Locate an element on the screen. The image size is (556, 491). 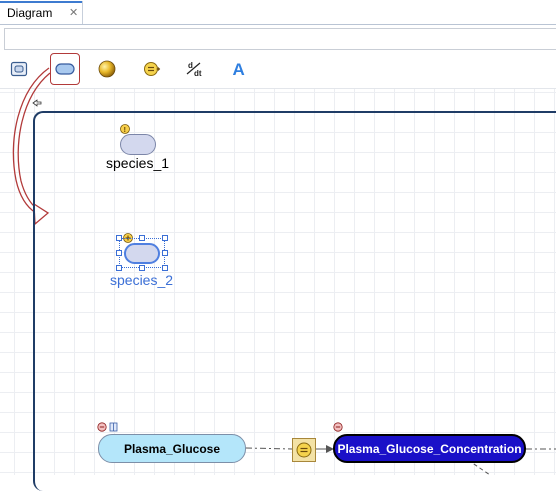
node-markers-icon is located at coordinates (107, 427).